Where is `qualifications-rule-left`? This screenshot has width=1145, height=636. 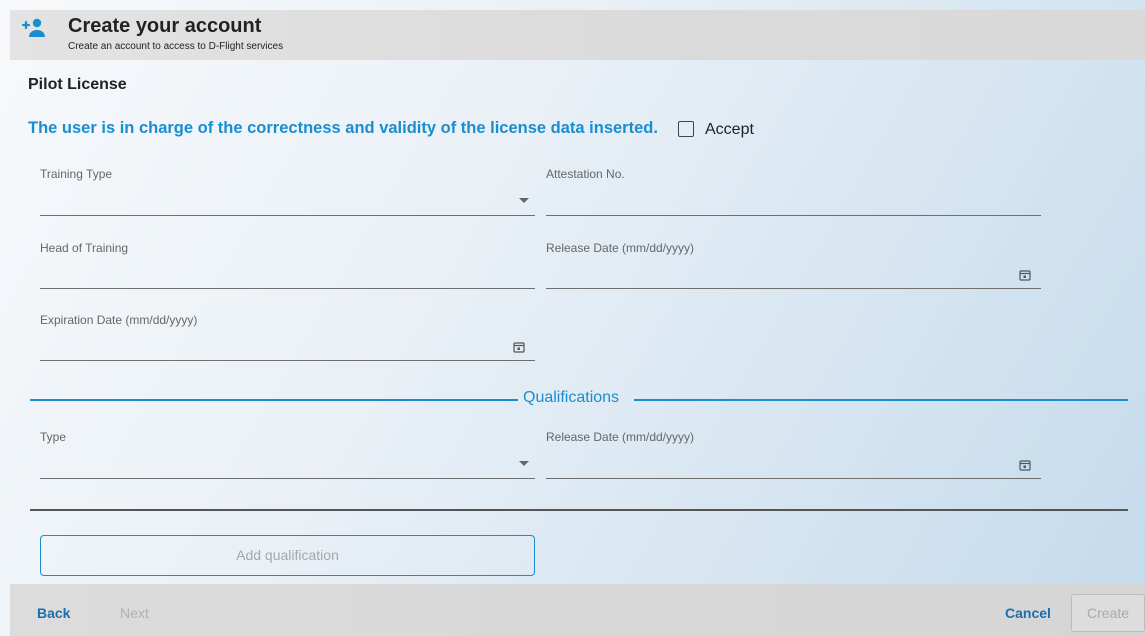
qualifications-rule-left is located at coordinates (274, 400).